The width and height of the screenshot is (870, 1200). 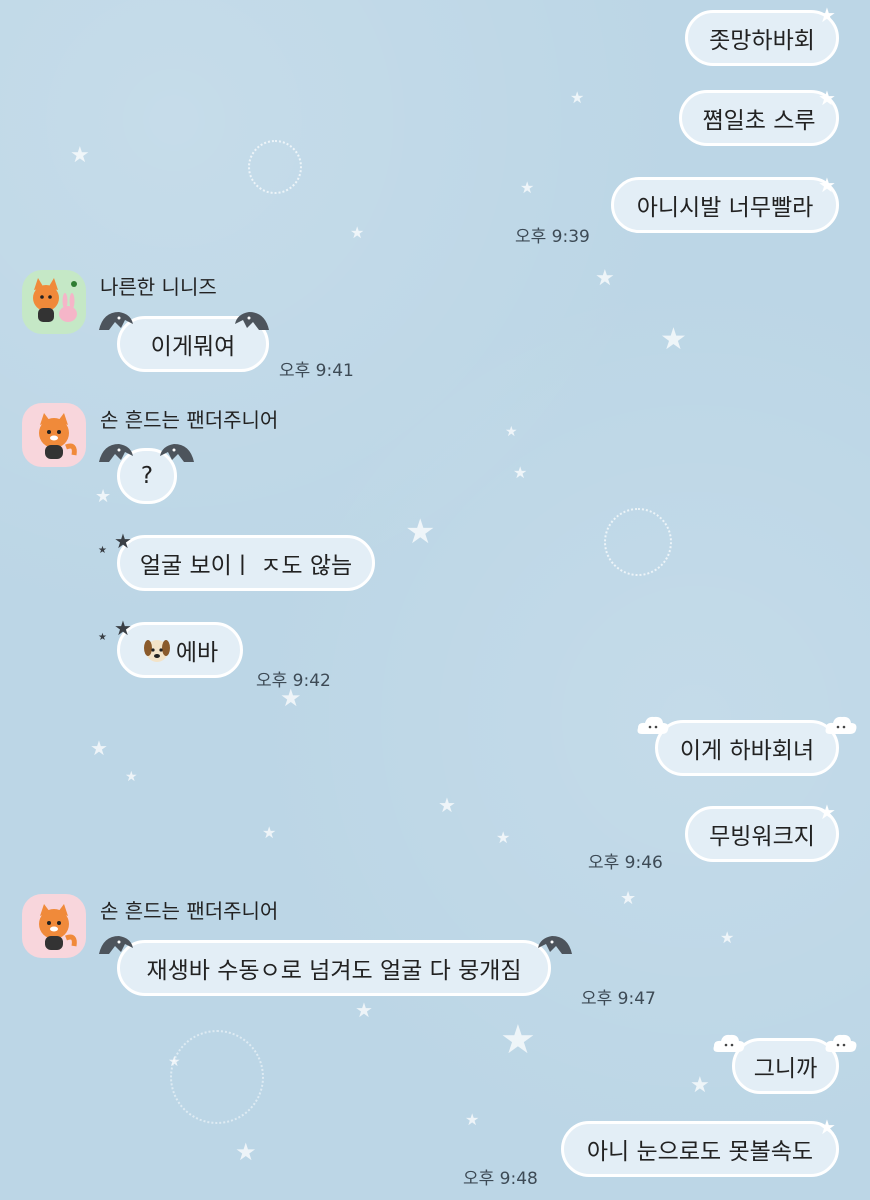 What do you see at coordinates (246, 566) in the screenshot?
I see `message-text: 얼굴 보이ㅣ ㅈ도 않늠` at bounding box center [246, 566].